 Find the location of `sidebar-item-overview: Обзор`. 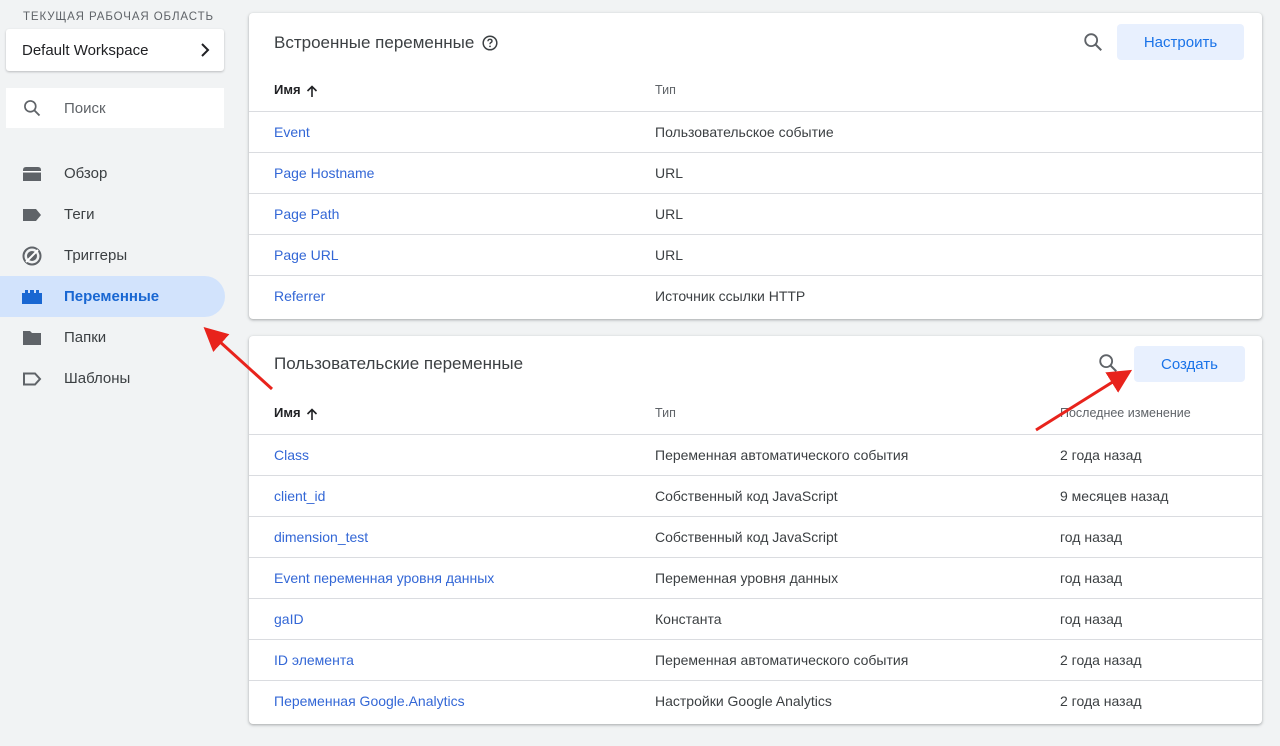

sidebar-item-overview: Обзор is located at coordinates (112, 173).